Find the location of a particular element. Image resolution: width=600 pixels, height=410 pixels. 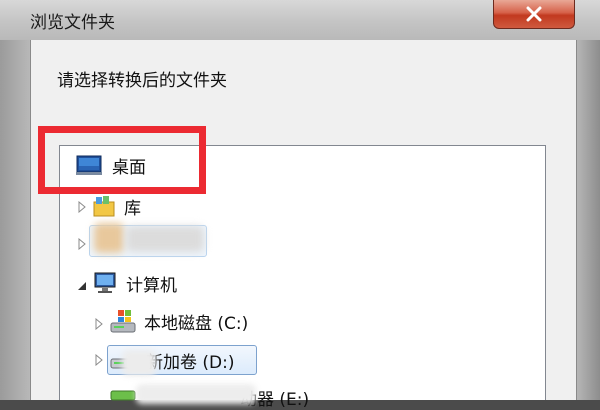

tree-item-library: 库 is located at coordinates (116, 206).